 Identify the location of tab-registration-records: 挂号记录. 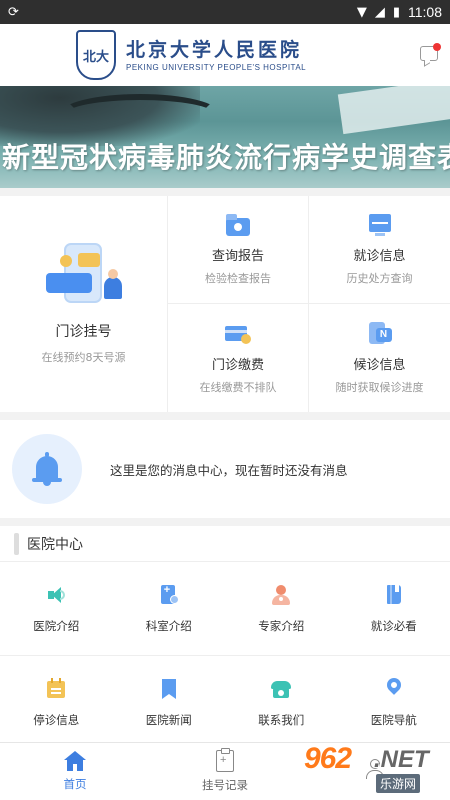
(225, 771).